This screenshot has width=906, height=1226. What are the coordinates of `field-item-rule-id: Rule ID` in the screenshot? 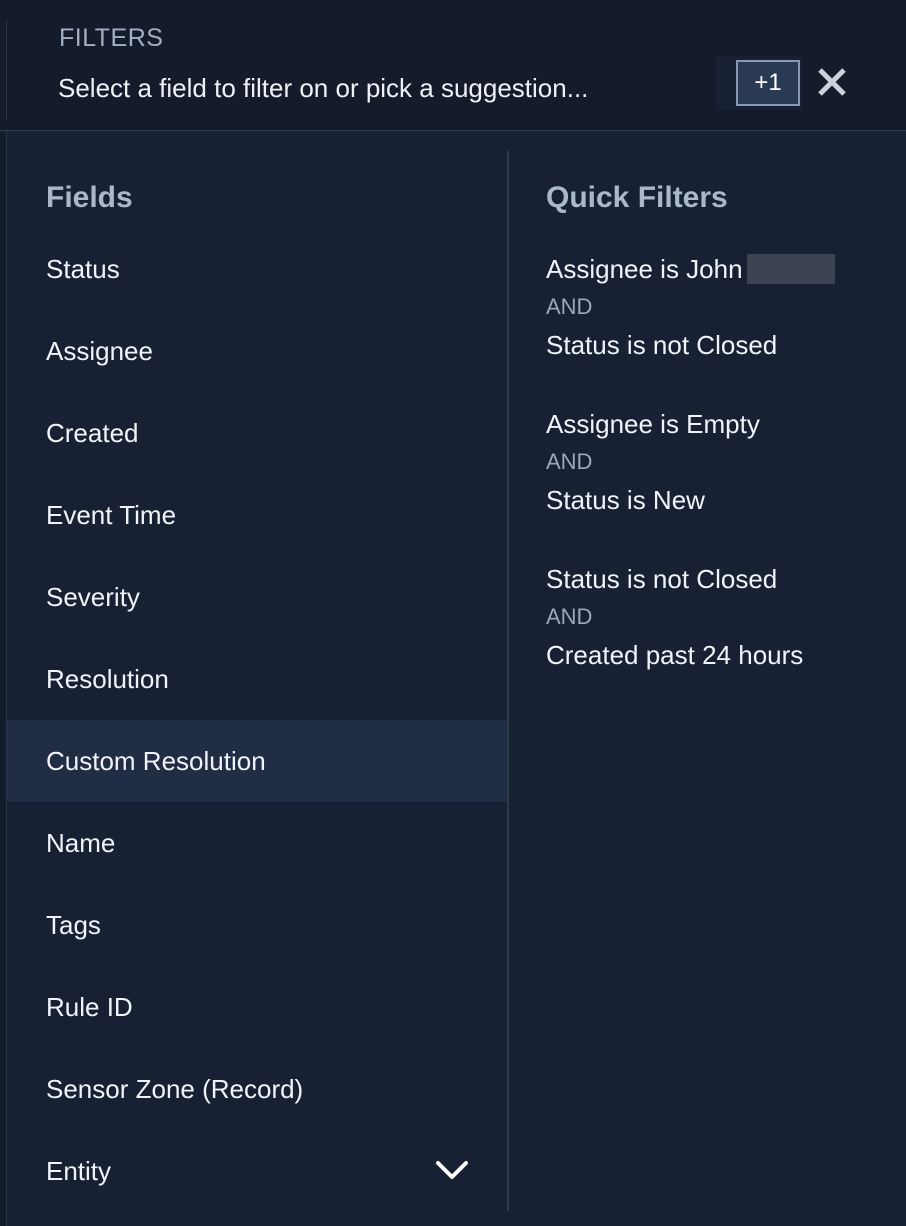 It's located at (257, 1007).